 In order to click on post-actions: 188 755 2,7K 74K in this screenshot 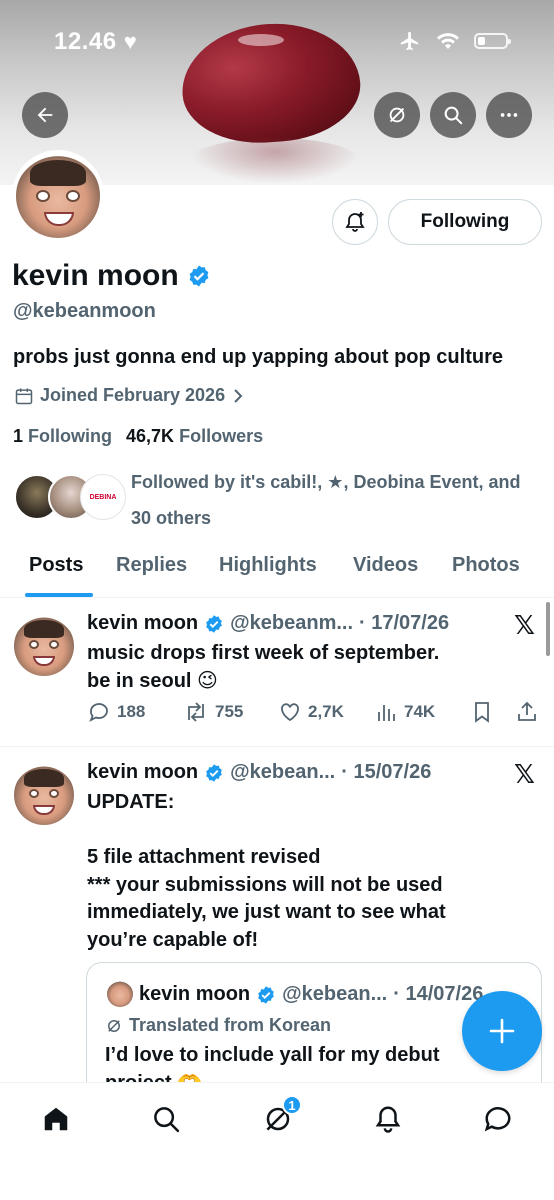, I will do `click(314, 715)`.